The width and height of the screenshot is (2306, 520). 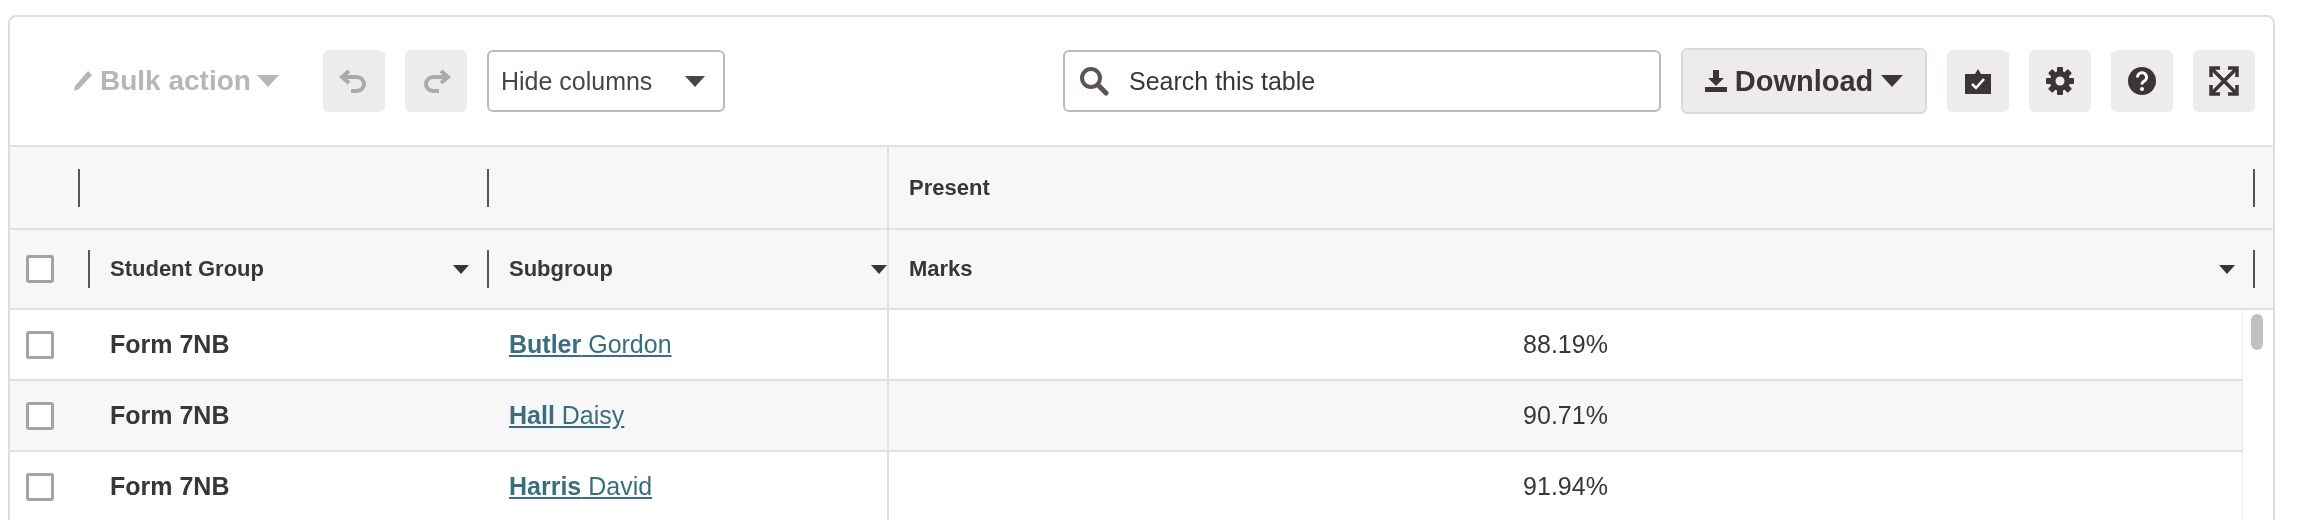 What do you see at coordinates (561, 269) in the screenshot?
I see `column-header: Subgroup` at bounding box center [561, 269].